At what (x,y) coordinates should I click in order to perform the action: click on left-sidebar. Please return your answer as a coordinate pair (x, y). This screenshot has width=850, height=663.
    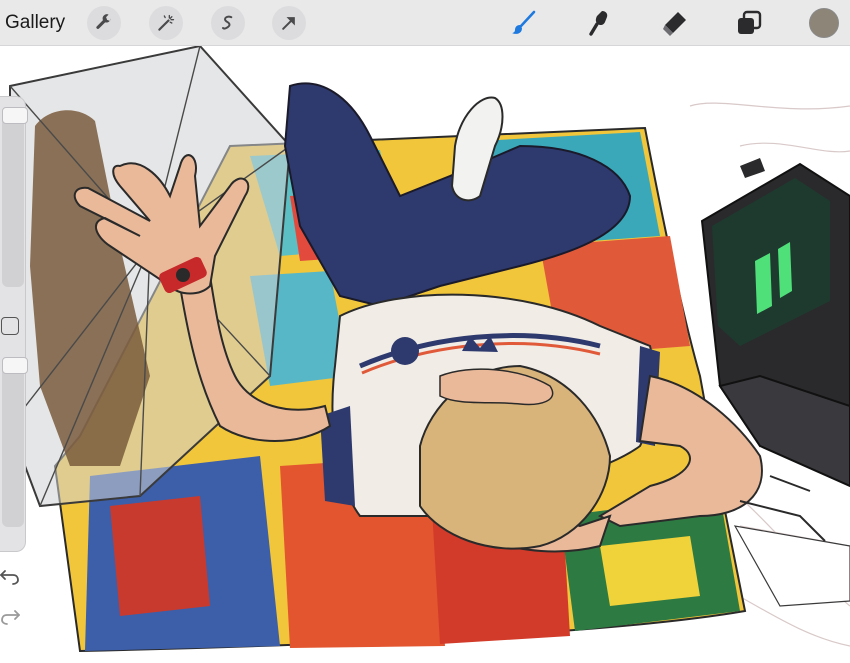
    Looking at the image, I should click on (14, 360).